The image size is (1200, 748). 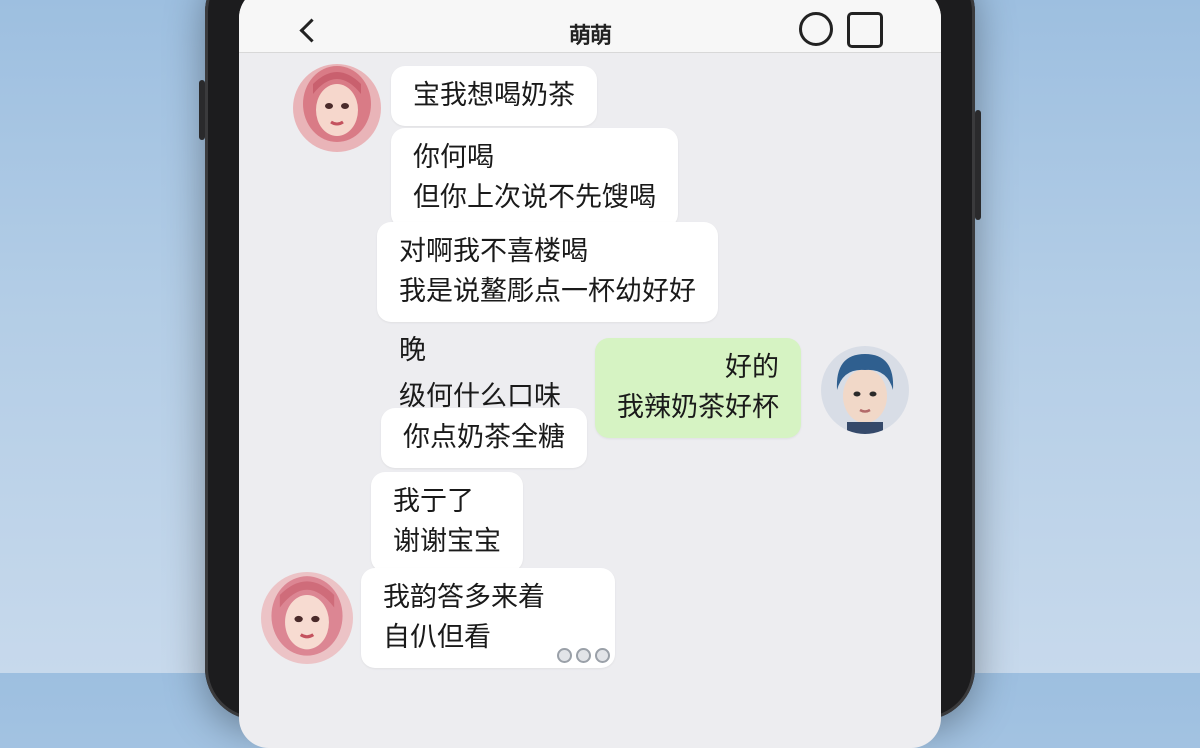 What do you see at coordinates (752, 367) in the screenshot?
I see `message-text: 好的` at bounding box center [752, 367].